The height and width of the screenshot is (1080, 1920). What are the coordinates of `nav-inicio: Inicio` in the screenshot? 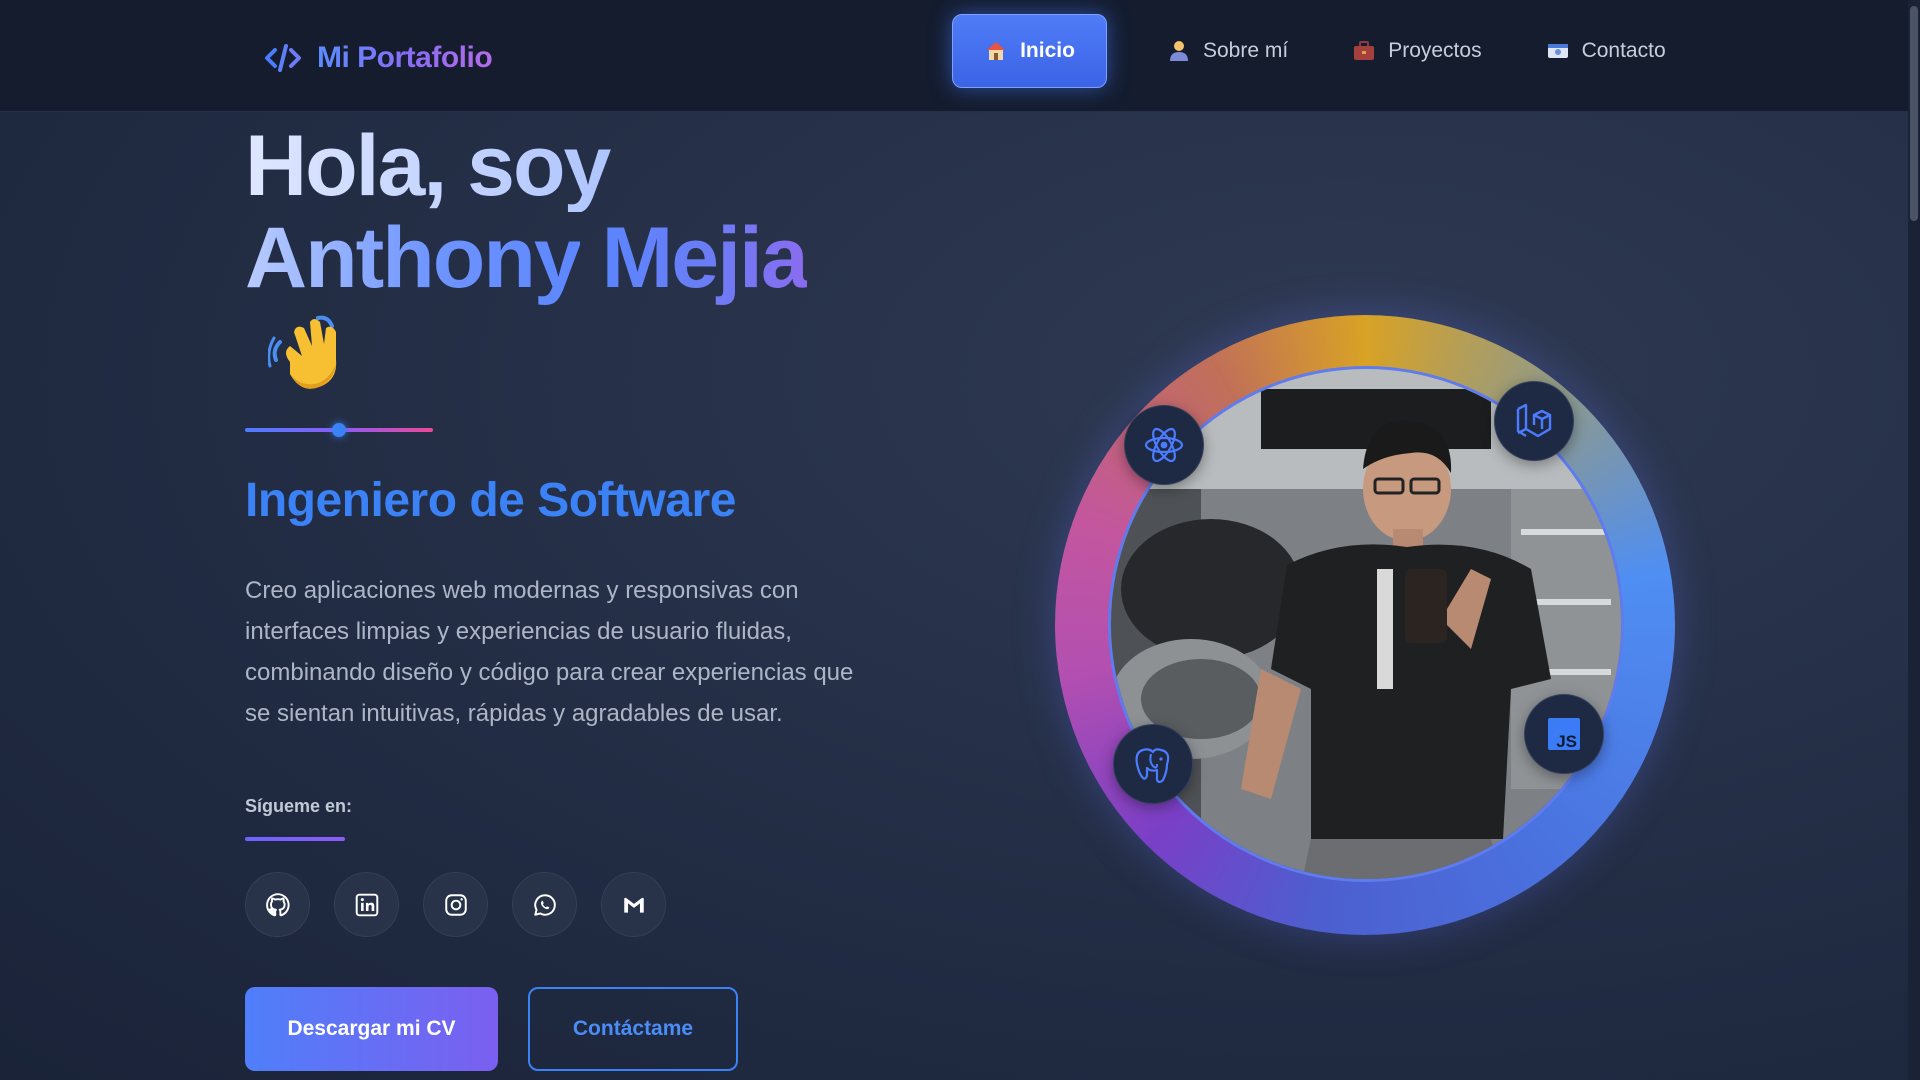 It's located at (1029, 51).